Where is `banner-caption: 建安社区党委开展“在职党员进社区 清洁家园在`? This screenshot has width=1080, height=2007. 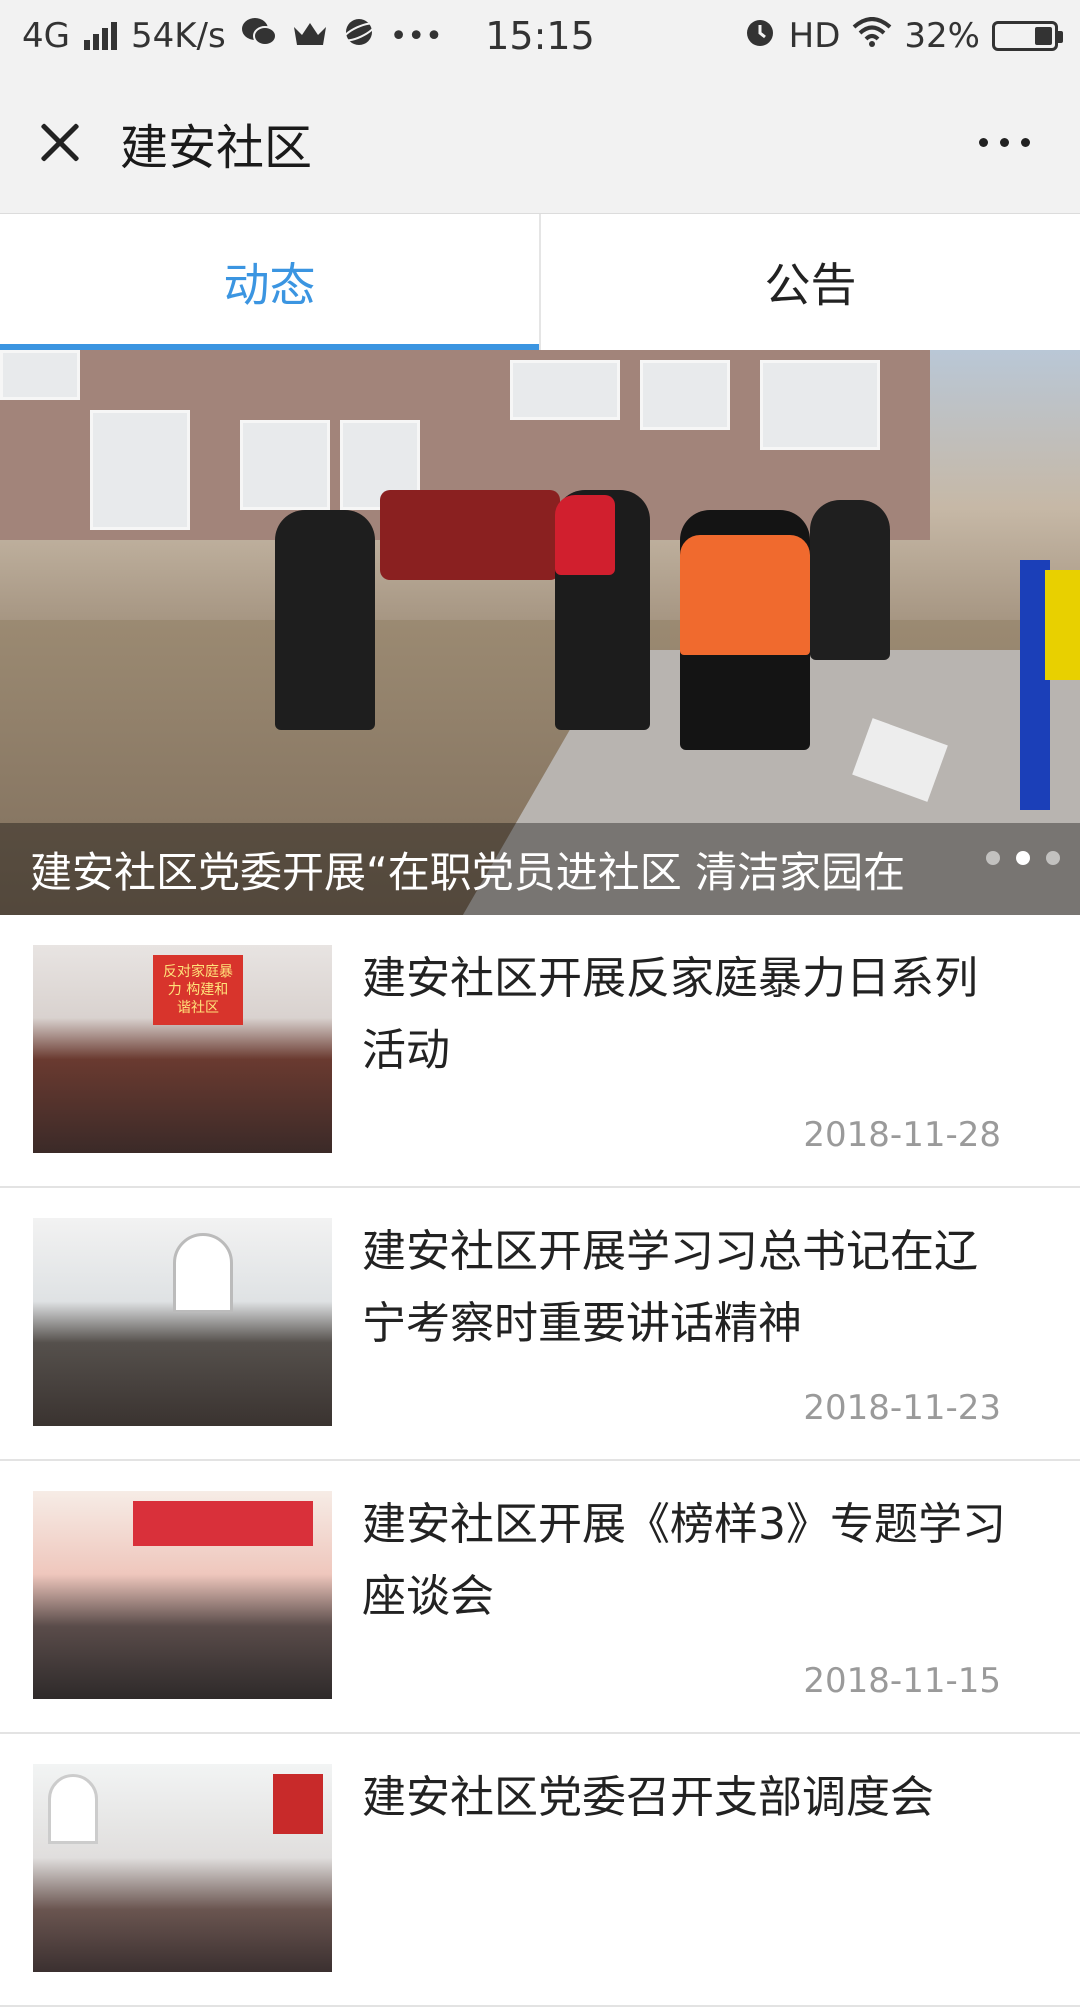
banner-caption: 建安社区党委开展“在职党员进社区 清洁家园在 is located at coordinates (540, 869).